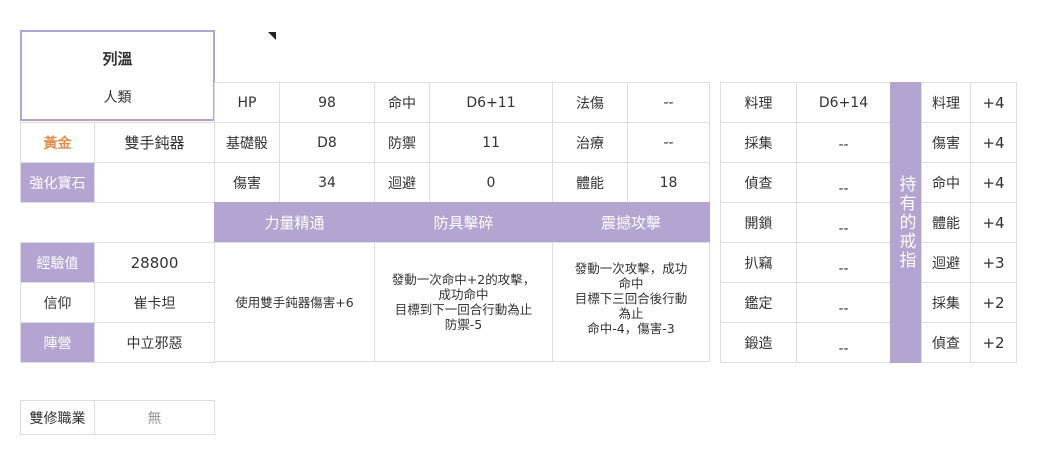 This screenshot has width=1043, height=460. Describe the element at coordinates (491, 142) in the screenshot. I see `stat-value-defense: 11` at that location.